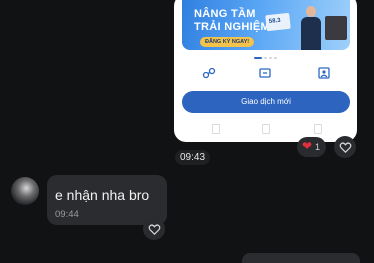 This screenshot has width=374, height=263. Describe the element at coordinates (336, 28) in the screenshot. I see `banner-device-graphic` at that location.